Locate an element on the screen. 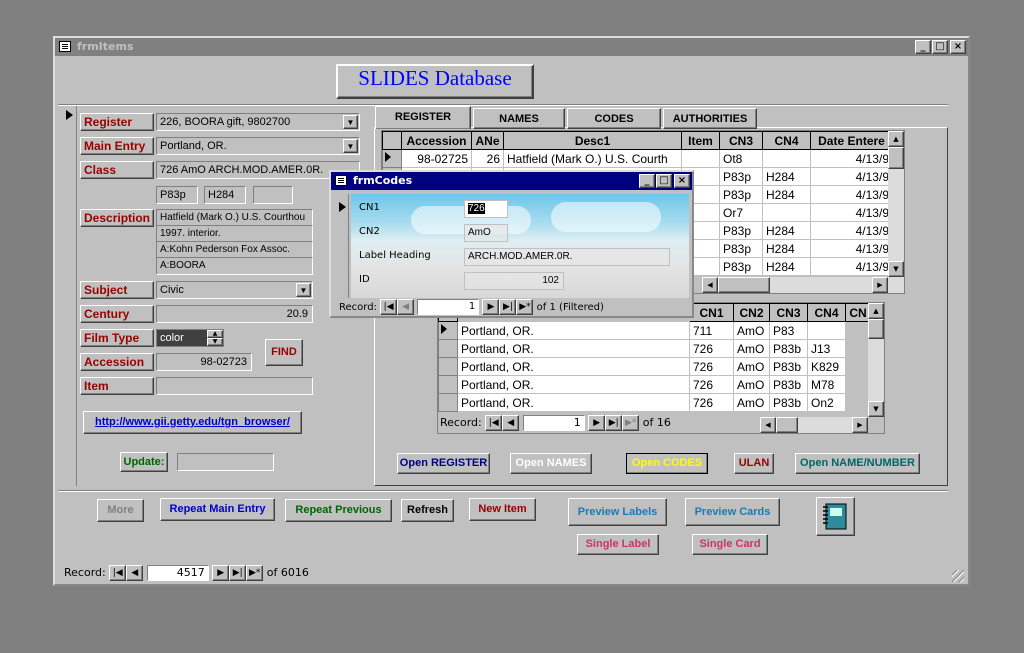  new-item-button: New Item is located at coordinates (502, 509).